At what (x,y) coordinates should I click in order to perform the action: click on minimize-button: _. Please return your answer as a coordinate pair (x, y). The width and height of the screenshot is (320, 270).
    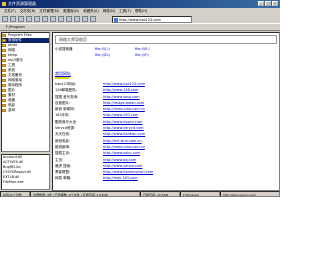
    Looking at the image, I should click on (261, 3).